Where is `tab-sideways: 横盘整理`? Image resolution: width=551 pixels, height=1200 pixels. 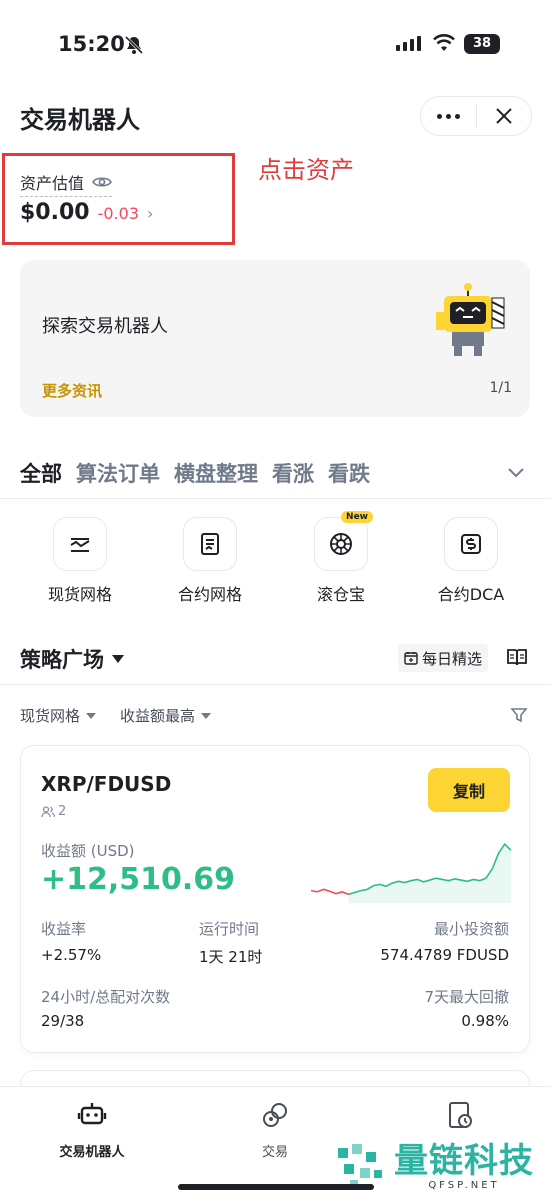
tab-sideways: 横盘整理 is located at coordinates (216, 473).